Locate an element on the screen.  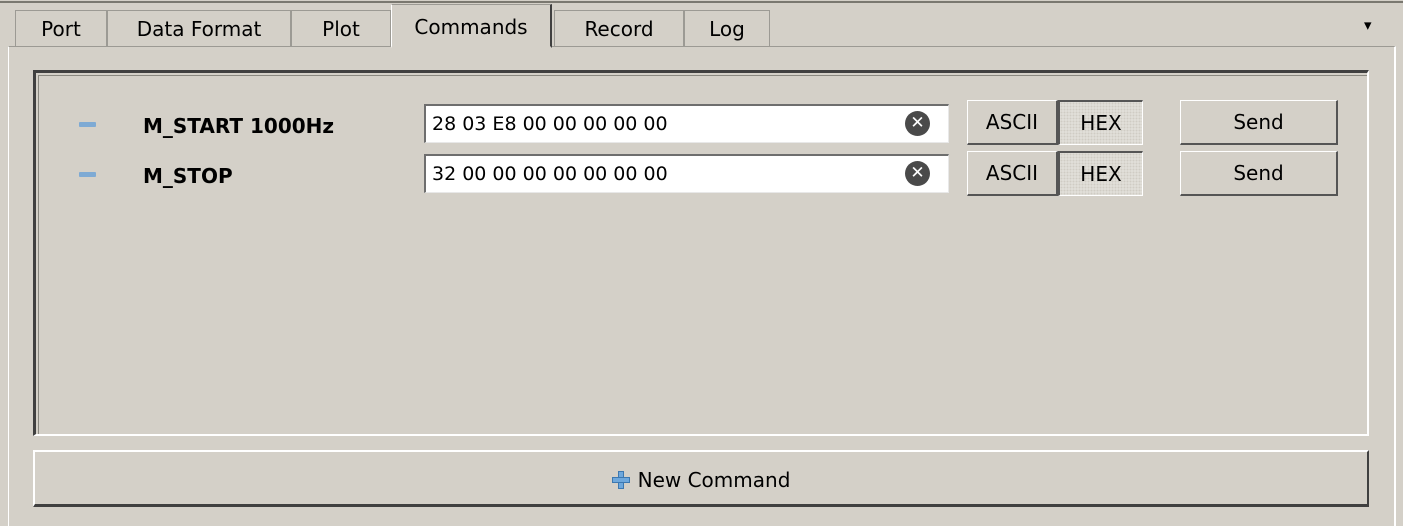
tab-commands: Commands is located at coordinates (471, 26).